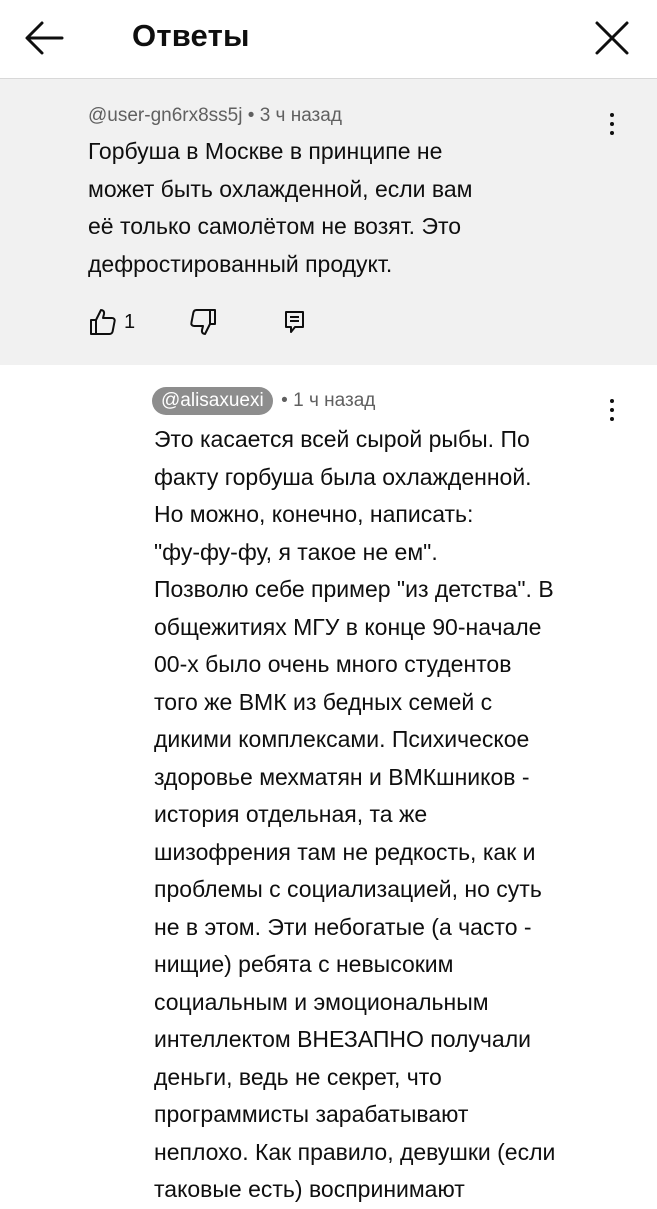 Image resolution: width=657 pixels, height=1209 pixels. I want to click on comment-time: 1 ч назад, so click(334, 400).